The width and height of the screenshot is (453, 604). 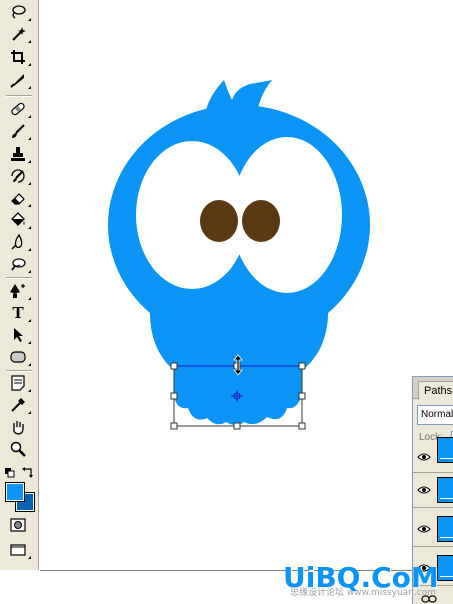 I want to click on dodge-tool, so click(x=20, y=264).